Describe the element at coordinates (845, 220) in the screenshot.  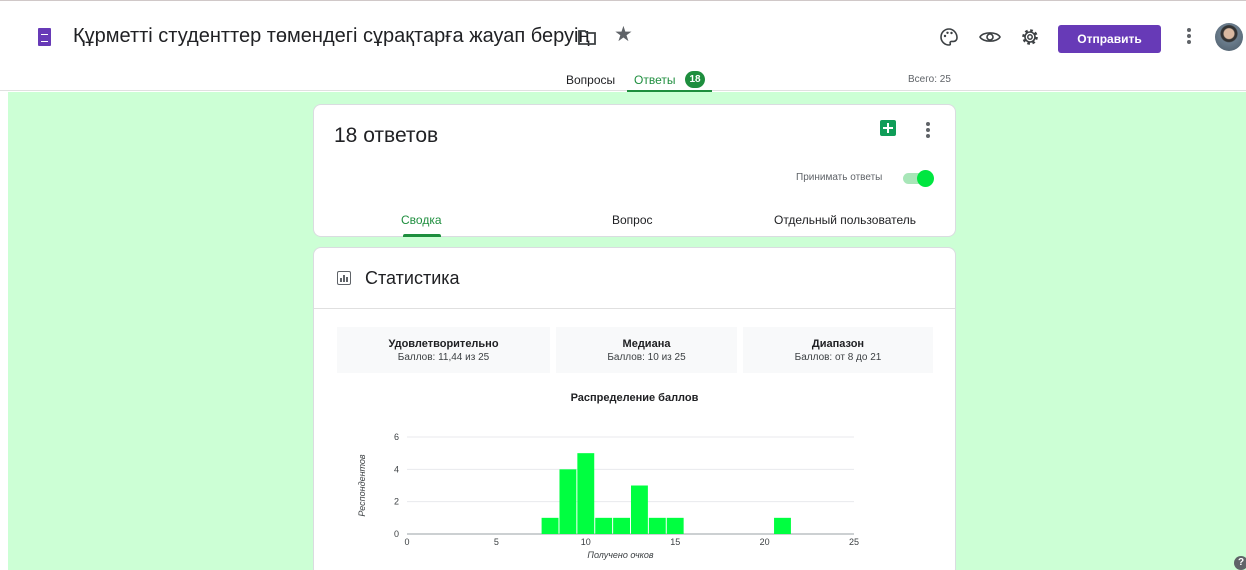
I see `subtab-individual: Отдельный пользователь` at that location.